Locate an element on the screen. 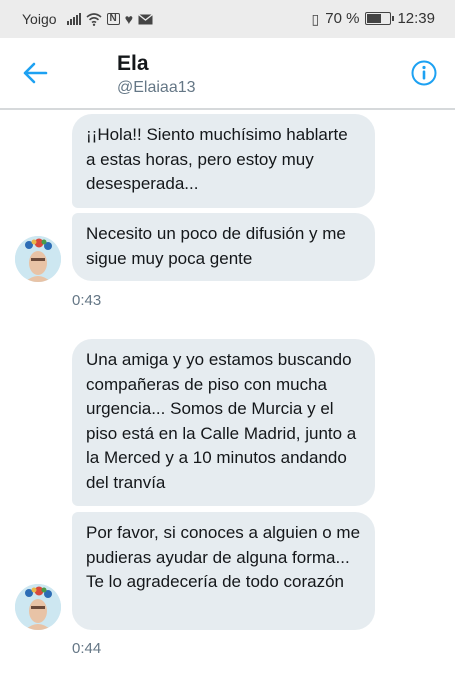 The width and height of the screenshot is (455, 680). vibrate-icon: ▯ is located at coordinates (315, 18).